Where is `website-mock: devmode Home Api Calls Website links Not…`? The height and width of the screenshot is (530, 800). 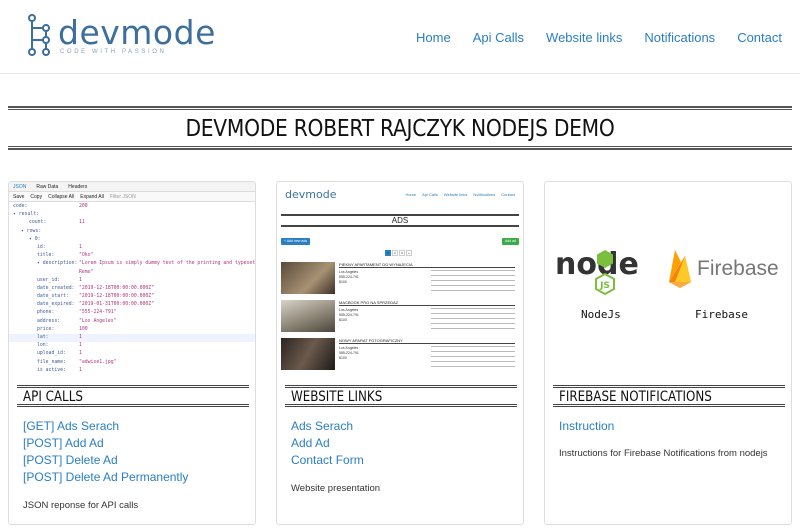
website-mock: devmode Home Api Calls Website links Not… is located at coordinates (400, 279).